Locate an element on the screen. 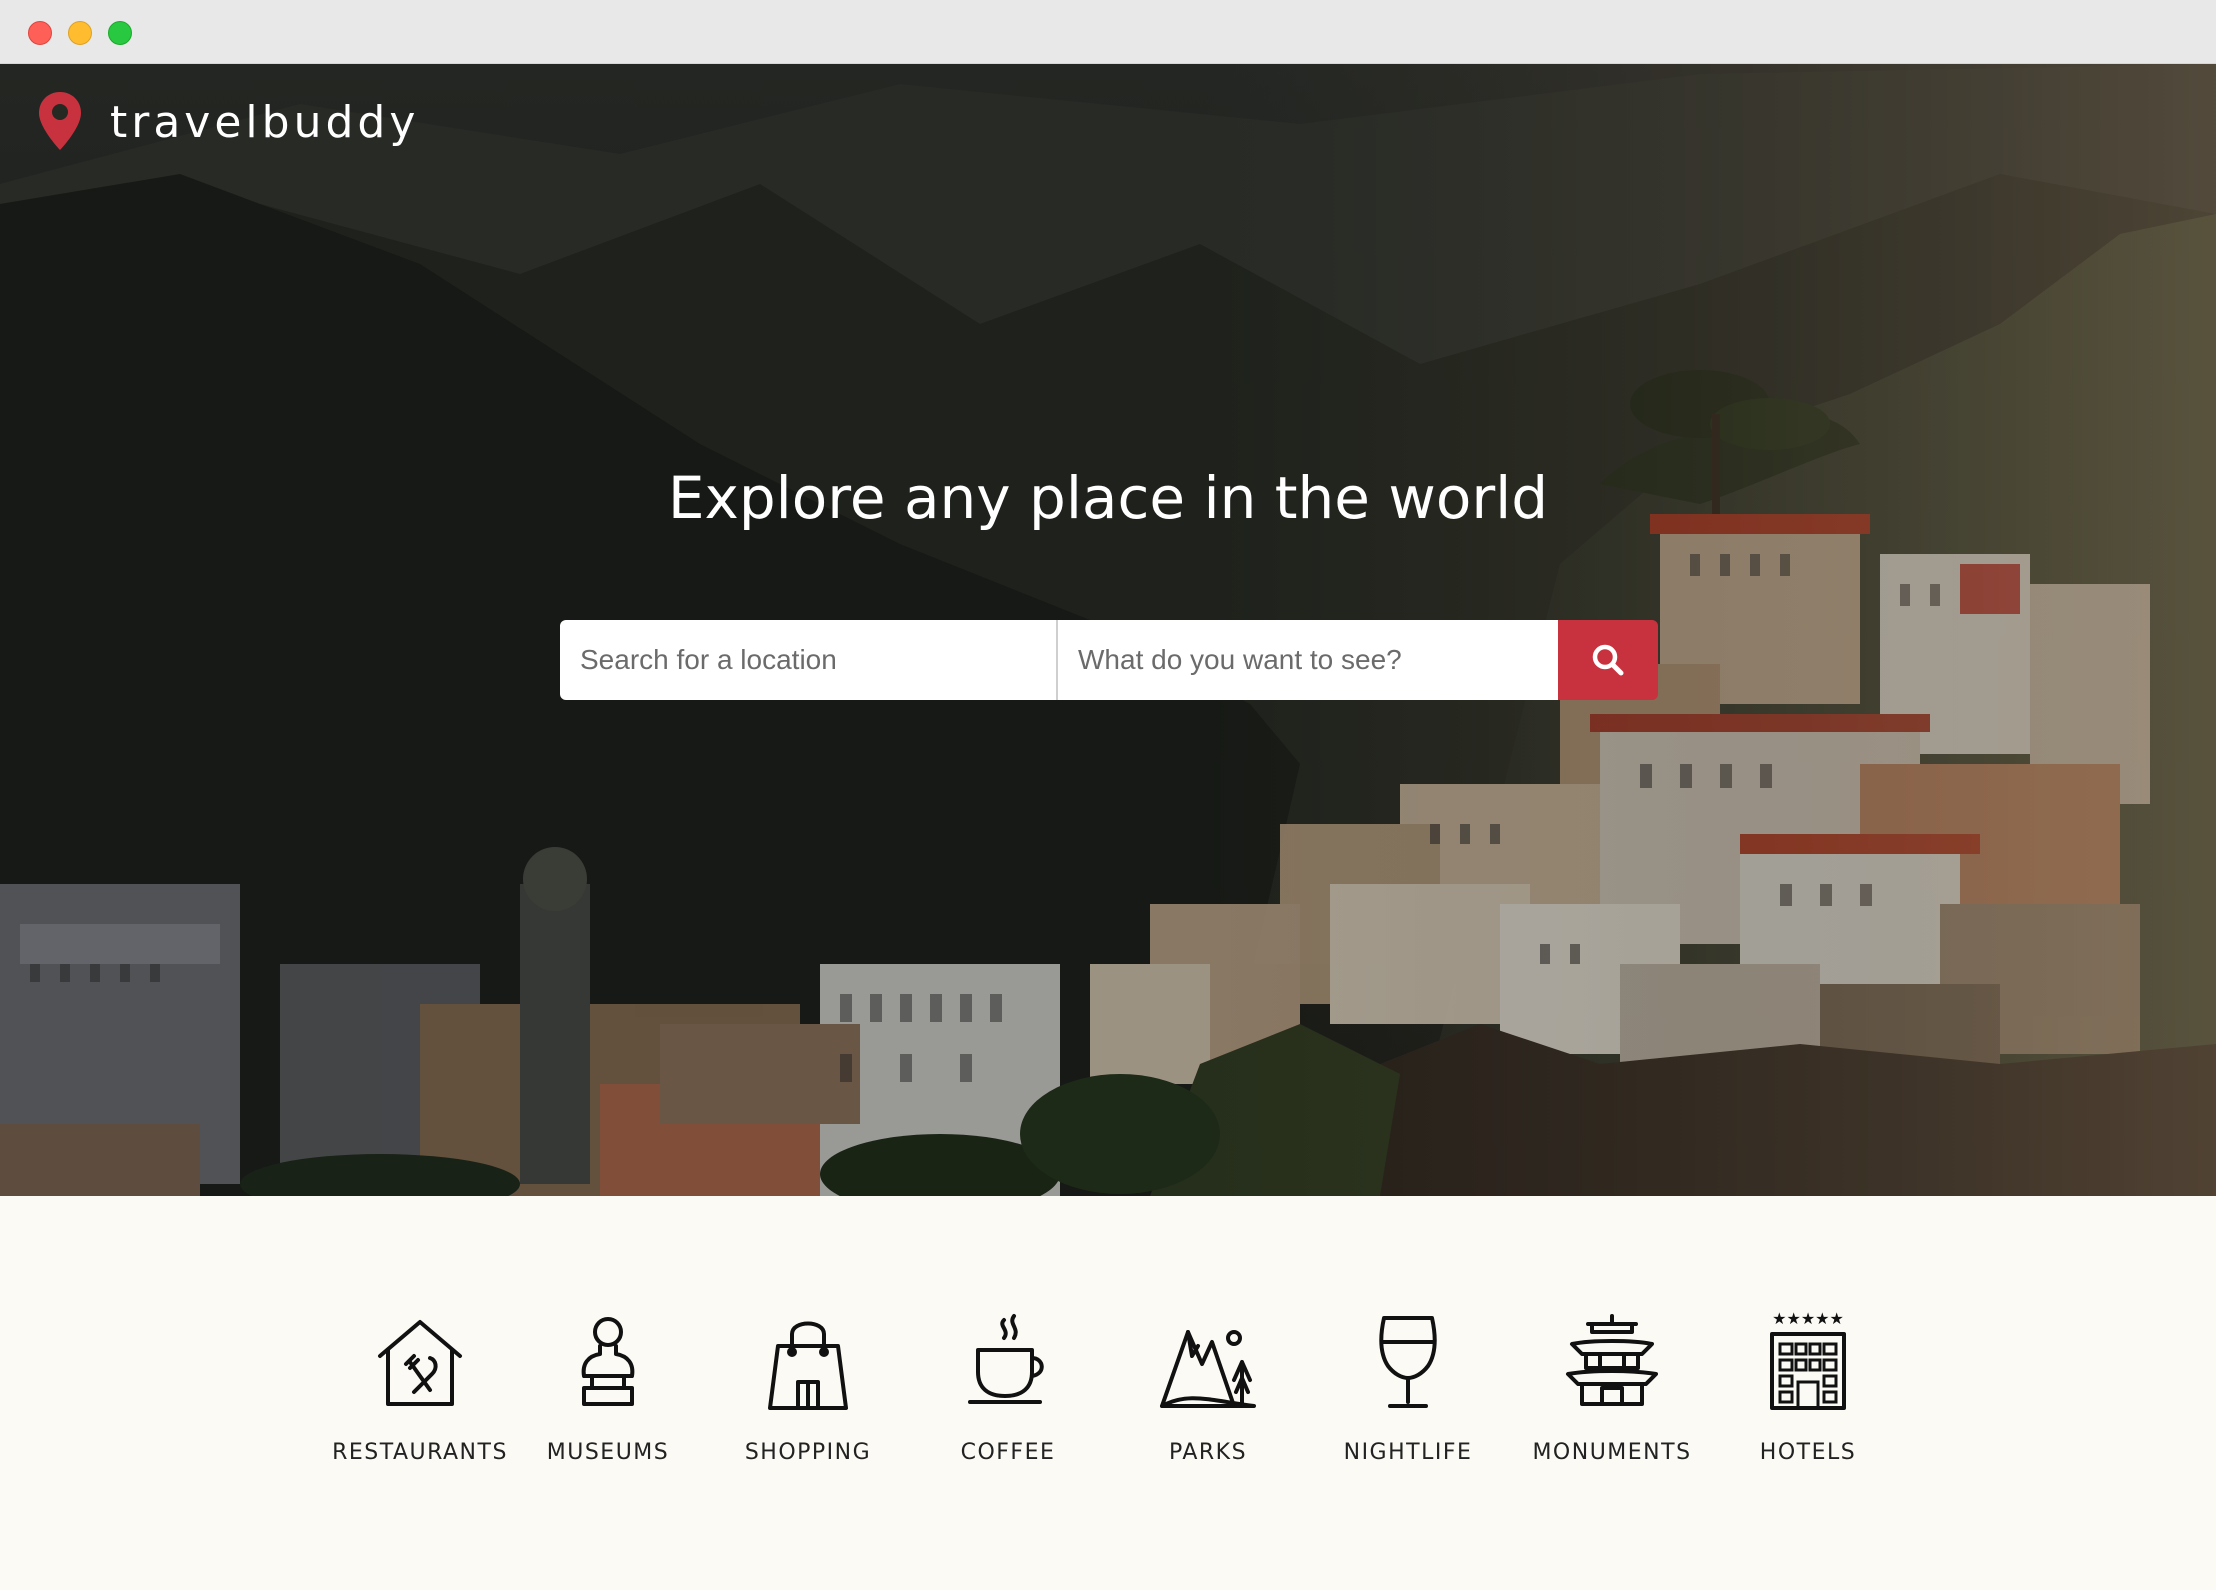  location-search-input is located at coordinates (809, 660).